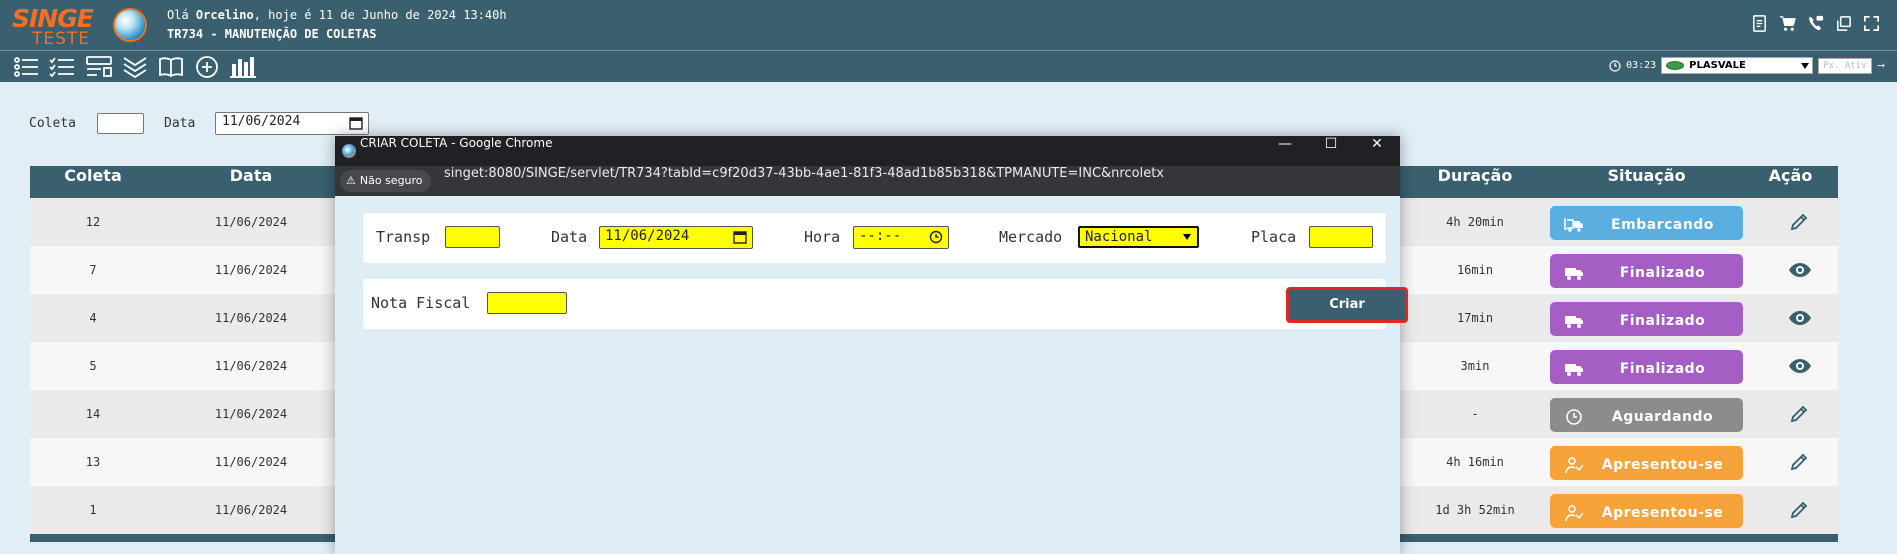 This screenshot has height=554, width=1897. What do you see at coordinates (349, 151) in the screenshot?
I see `app-favicon-icon` at bounding box center [349, 151].